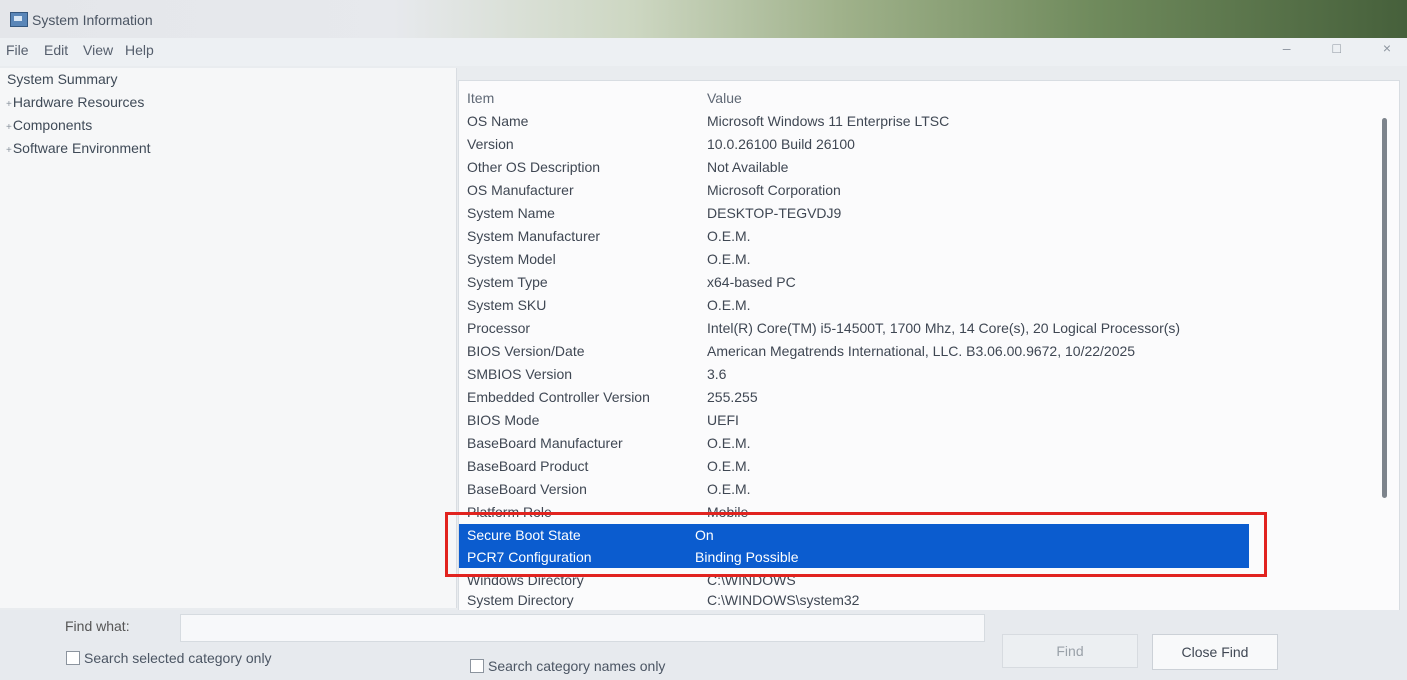 This screenshot has width=1407, height=680. What do you see at coordinates (1384, 308) in the screenshot?
I see `vertical-scrollbar` at bounding box center [1384, 308].